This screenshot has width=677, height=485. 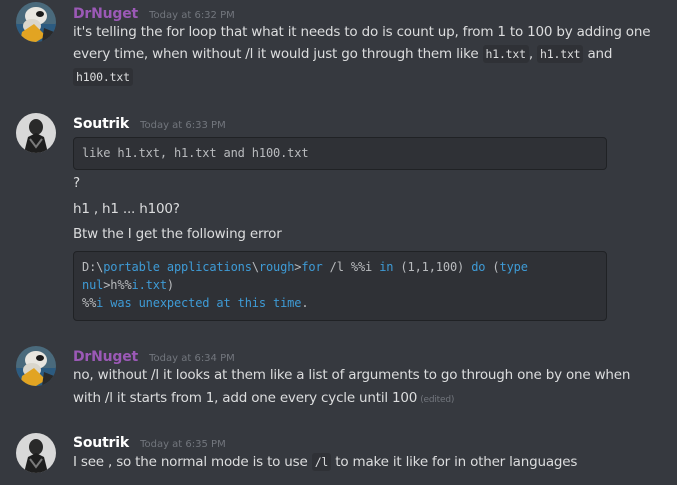 What do you see at coordinates (170, 285) in the screenshot?
I see `code-token: )` at bounding box center [170, 285].